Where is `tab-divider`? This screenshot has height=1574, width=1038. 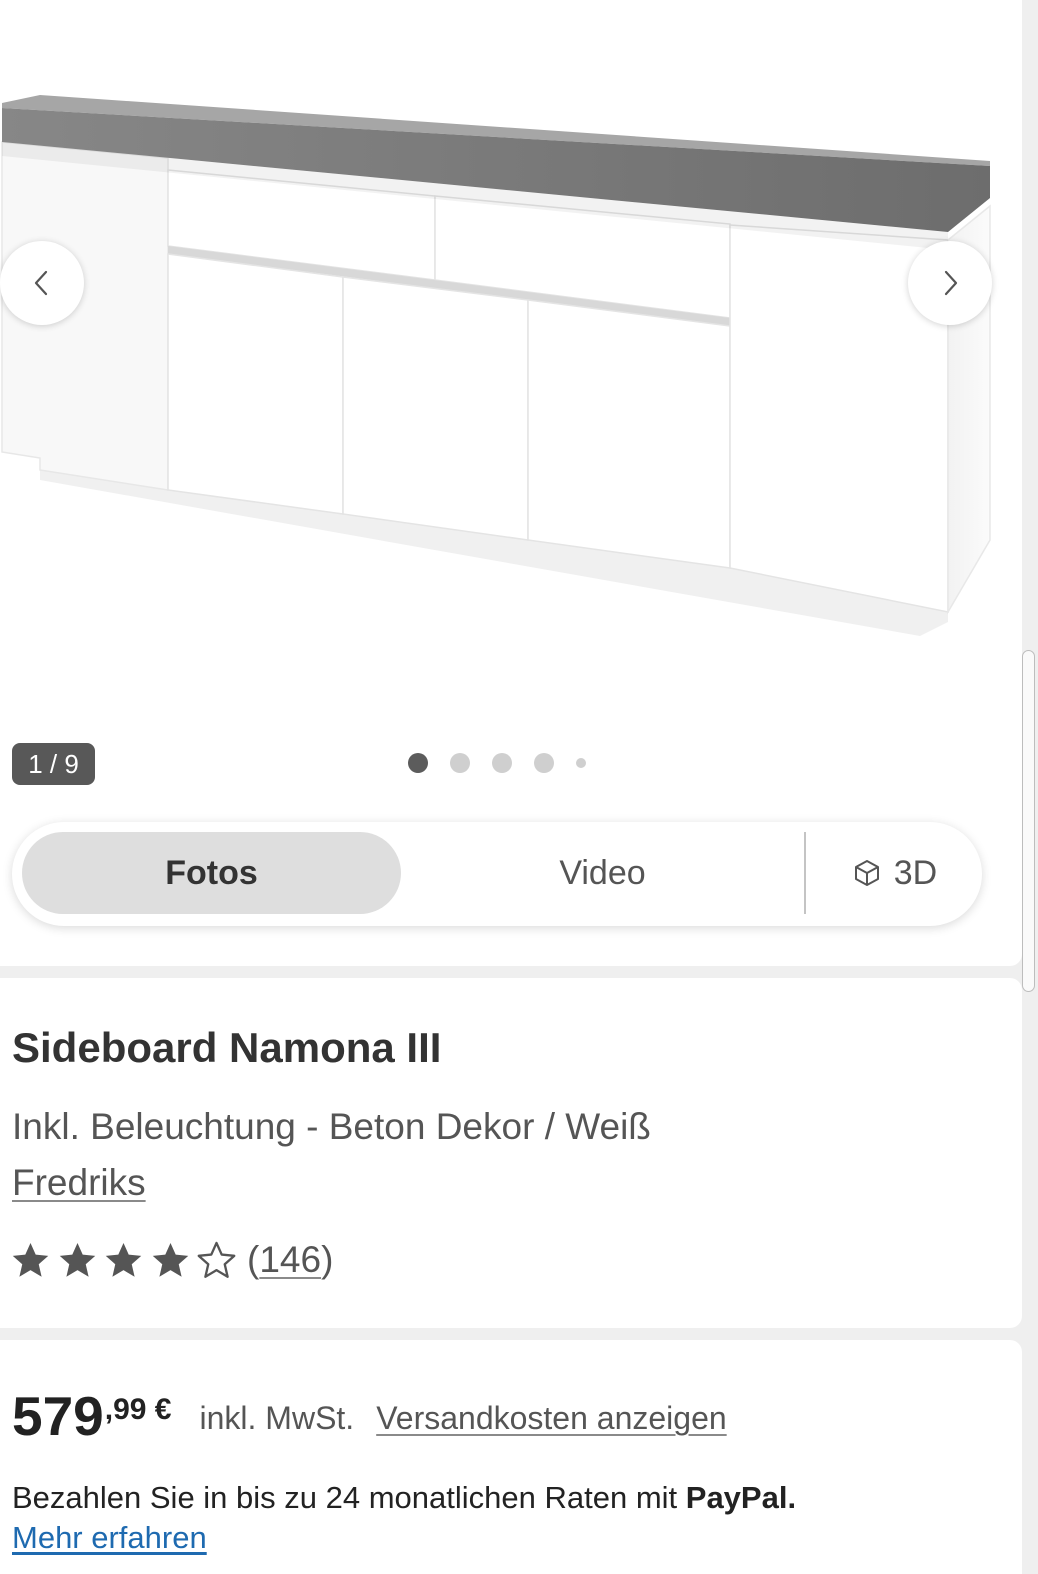
tab-divider is located at coordinates (805, 873).